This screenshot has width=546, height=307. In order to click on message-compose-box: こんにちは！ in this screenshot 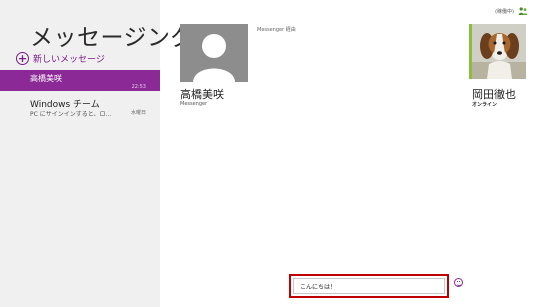, I will do `click(369, 286)`.